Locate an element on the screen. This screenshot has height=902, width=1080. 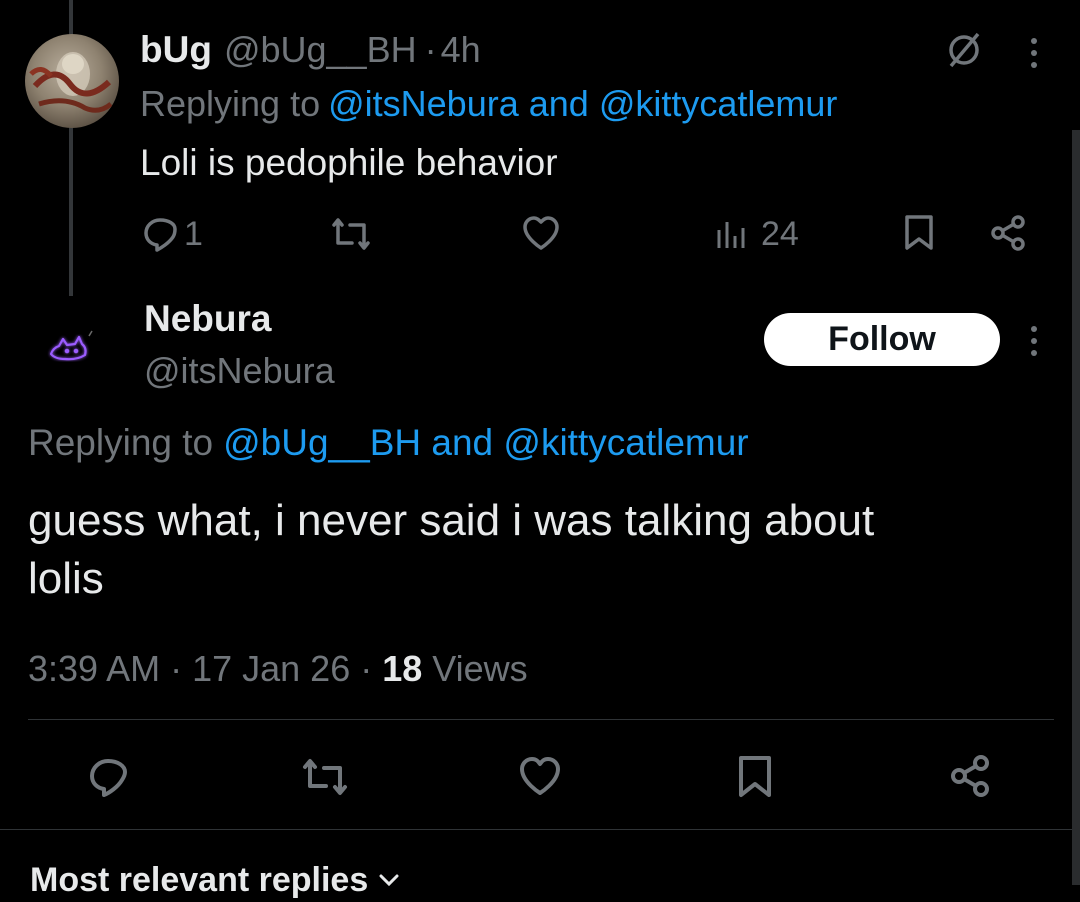
replying-to-line: Replying to @bUg__BH and @kittycatlemur is located at coordinates (388, 443).